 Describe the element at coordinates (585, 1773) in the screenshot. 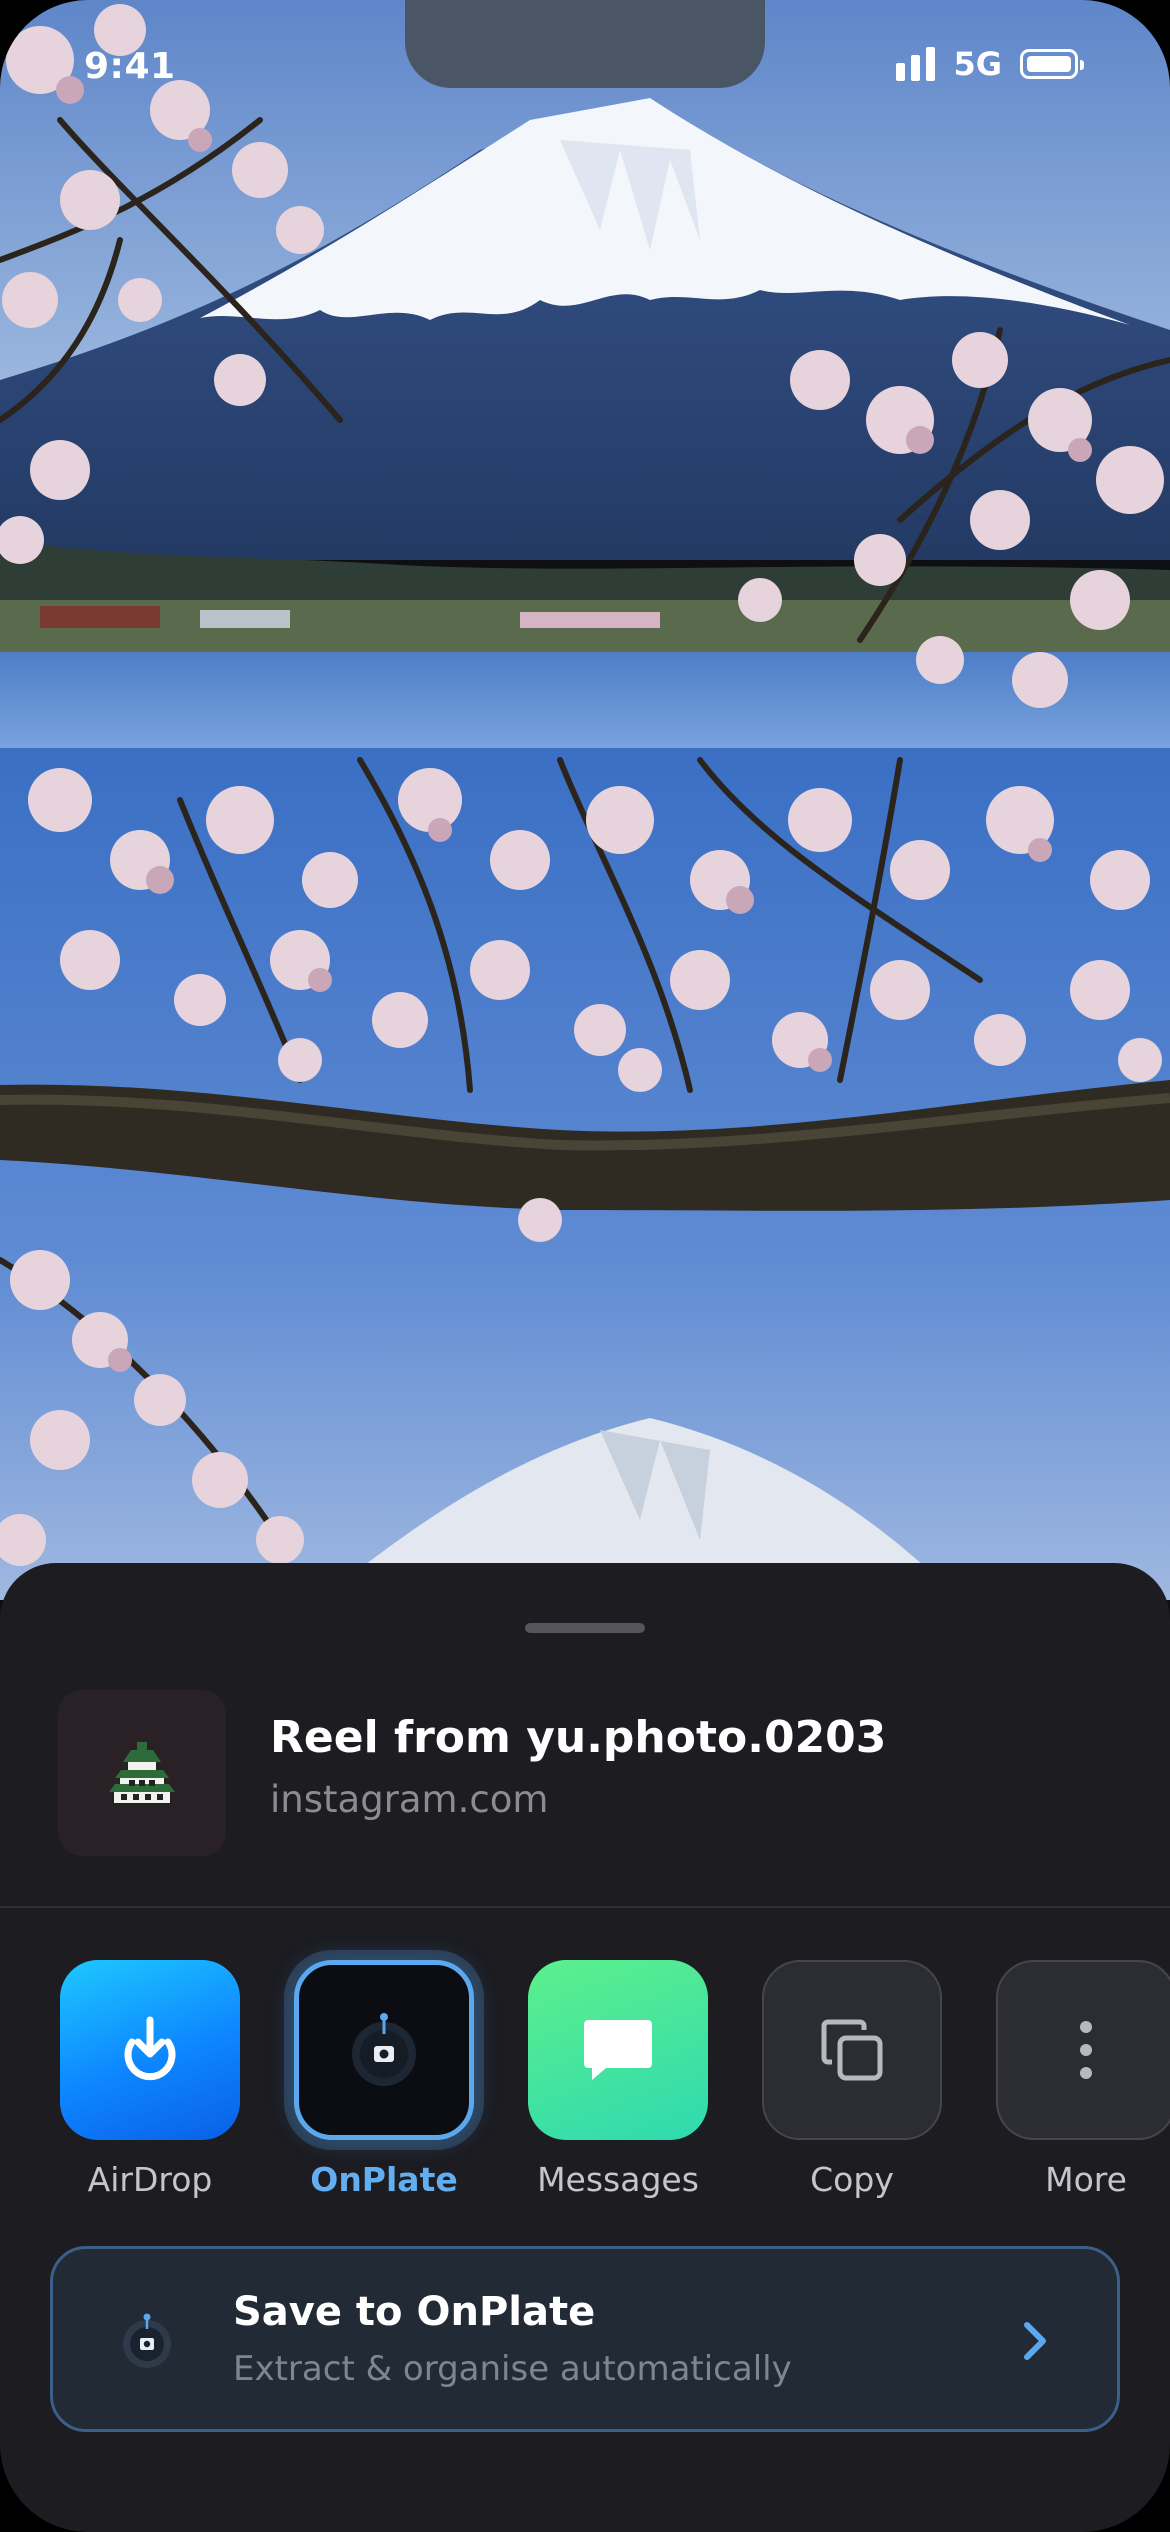

I see `share-header: Reel from yu.photo.0203 instagram.com` at that location.